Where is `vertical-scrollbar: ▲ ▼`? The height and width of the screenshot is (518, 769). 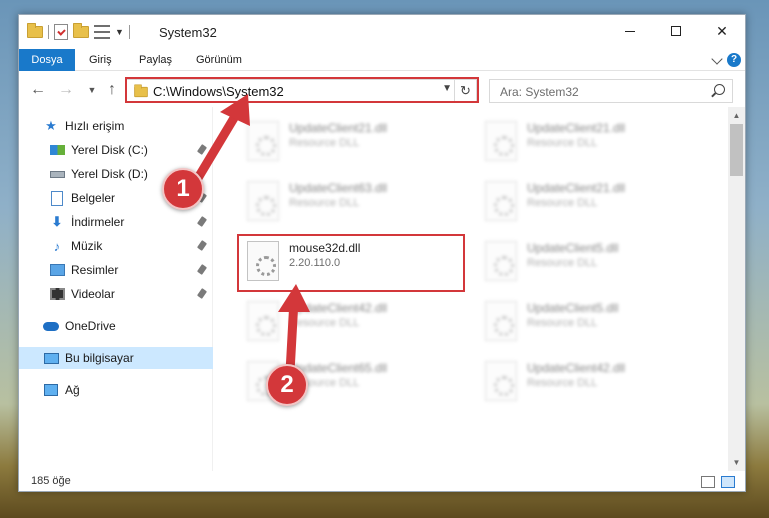 vertical-scrollbar: ▲ ▼ is located at coordinates (736, 289).